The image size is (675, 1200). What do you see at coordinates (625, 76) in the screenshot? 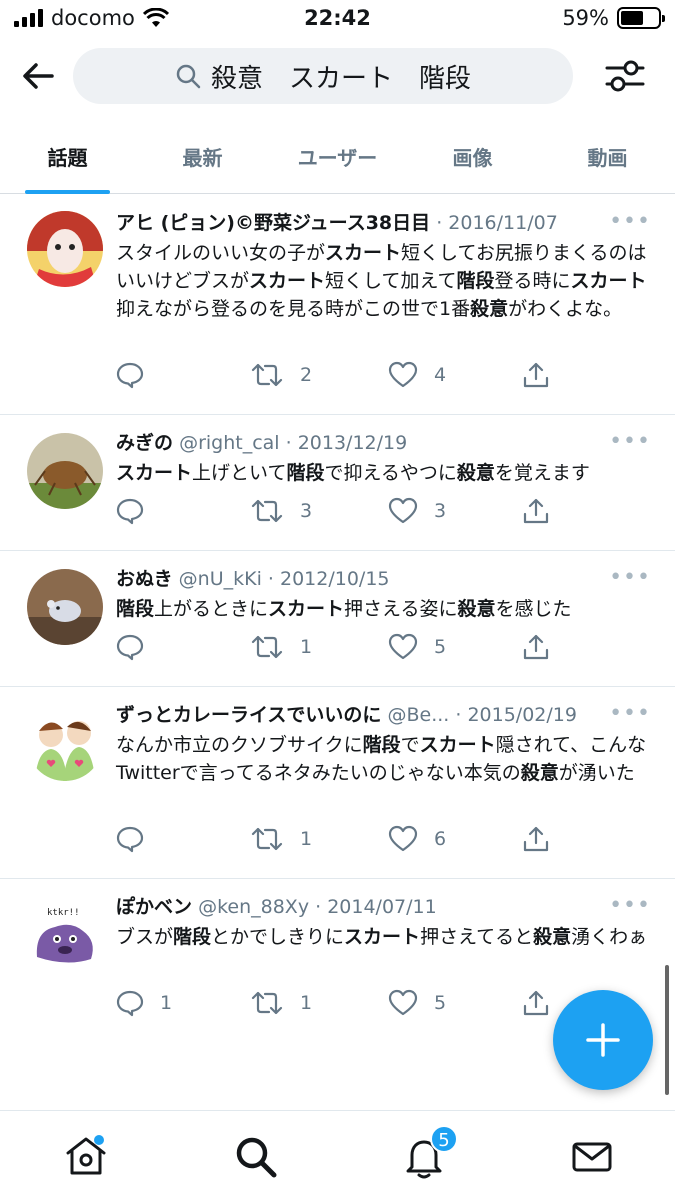
I see `filter-settings-icon` at bounding box center [625, 76].